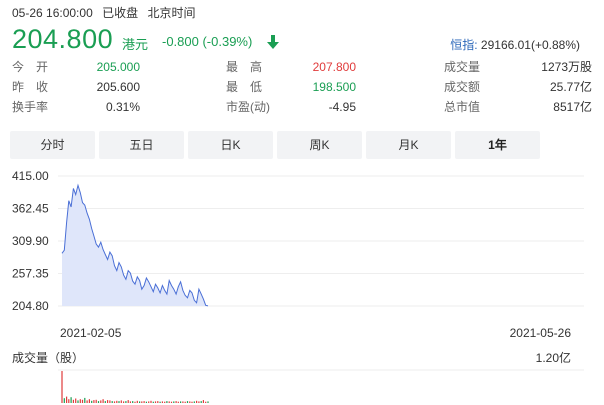  Describe the element at coordinates (334, 87) in the screenshot. I see `stat-low-value: 198.500` at that location.